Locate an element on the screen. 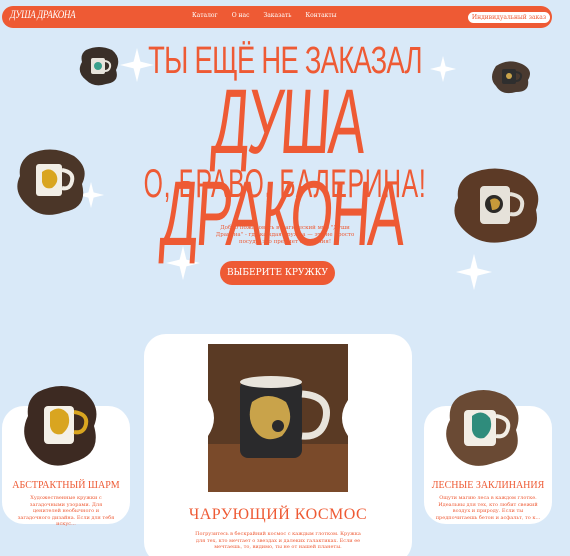  product-card-title: ЛЕСНЫЕ ЗАКЛИНАНИЯ is located at coordinates (488, 485).